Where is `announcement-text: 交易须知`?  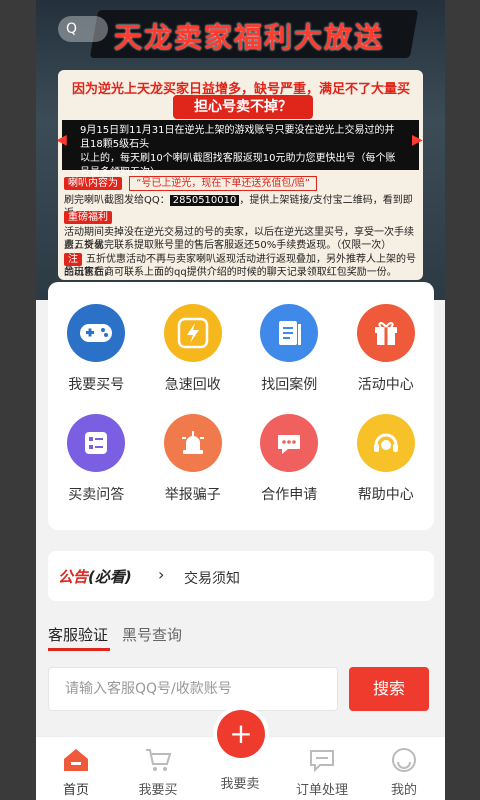
announcement-text: 交易须知 is located at coordinates (212, 578).